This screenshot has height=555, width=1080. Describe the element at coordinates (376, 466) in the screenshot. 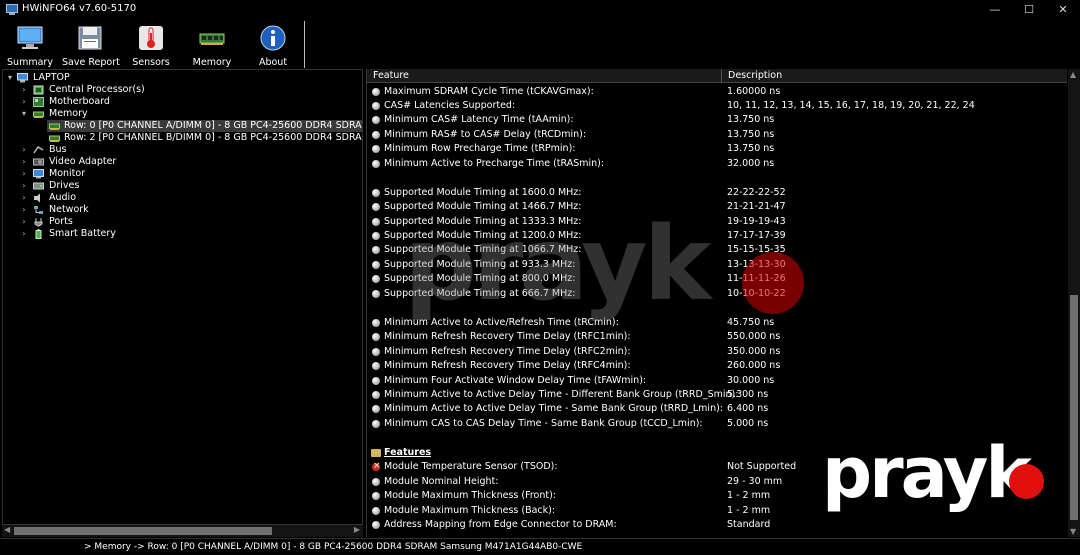

I see `not-supported-icon` at that location.